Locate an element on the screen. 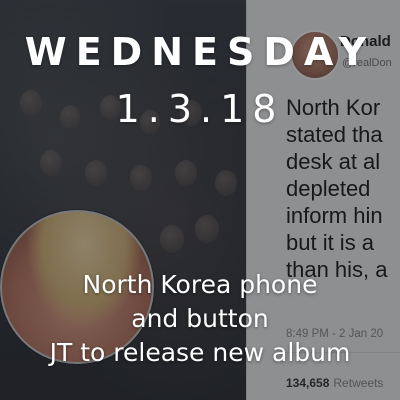 The height and width of the screenshot is (400, 400). story-line: North Korea phone is located at coordinates (200, 284).